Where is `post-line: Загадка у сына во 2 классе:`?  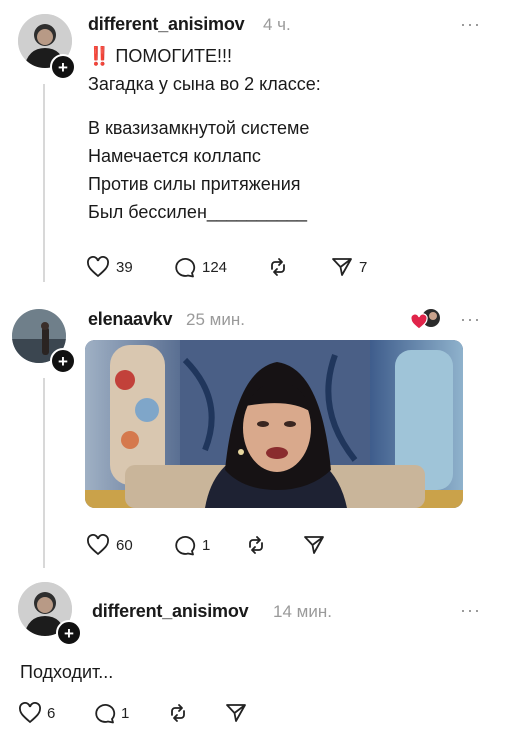 post-line: Загадка у сына во 2 классе: is located at coordinates (204, 84).